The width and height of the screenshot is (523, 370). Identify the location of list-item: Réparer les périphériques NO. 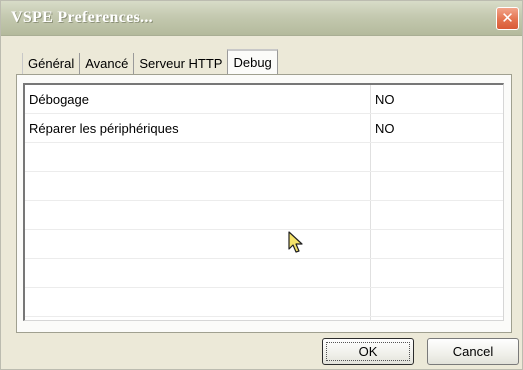
(264, 128).